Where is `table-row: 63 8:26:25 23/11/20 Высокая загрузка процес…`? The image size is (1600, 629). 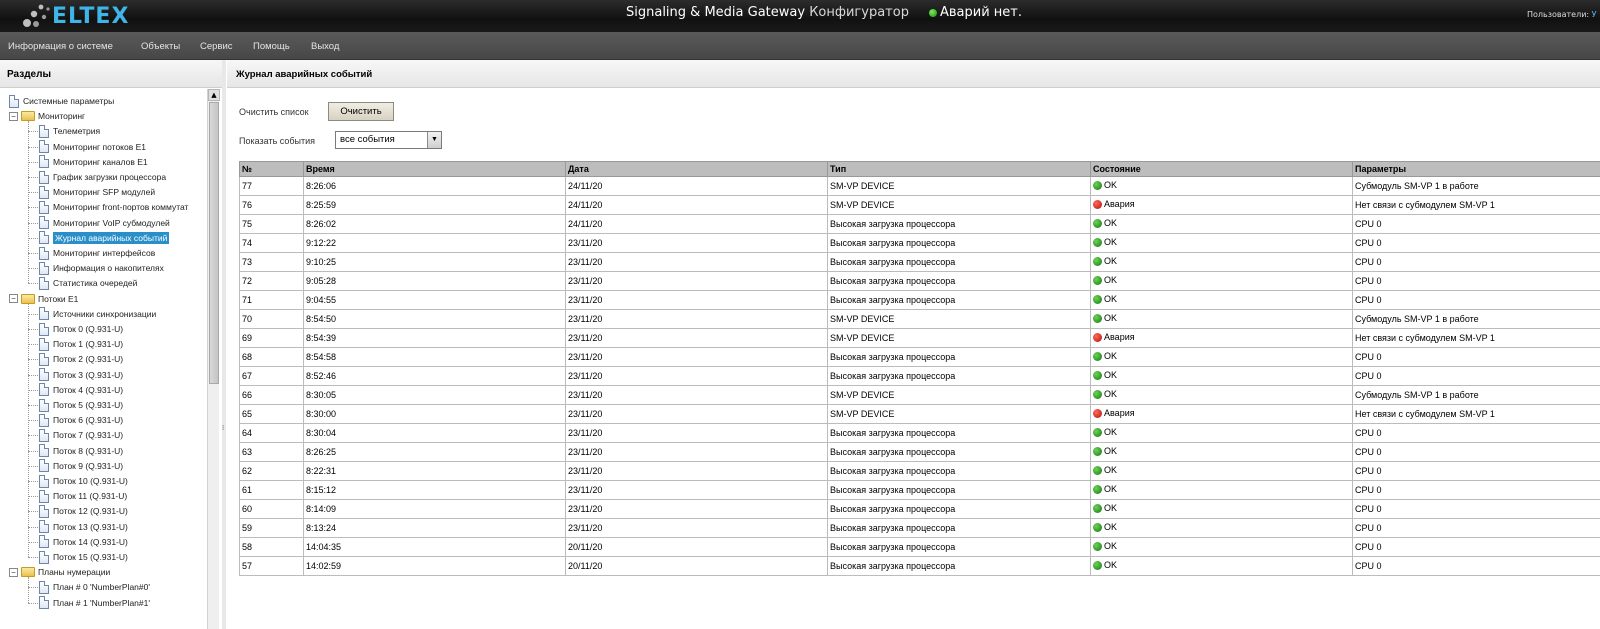
table-row: 63 8:26:25 23/11/20 Высокая загрузка процес… is located at coordinates (919, 452).